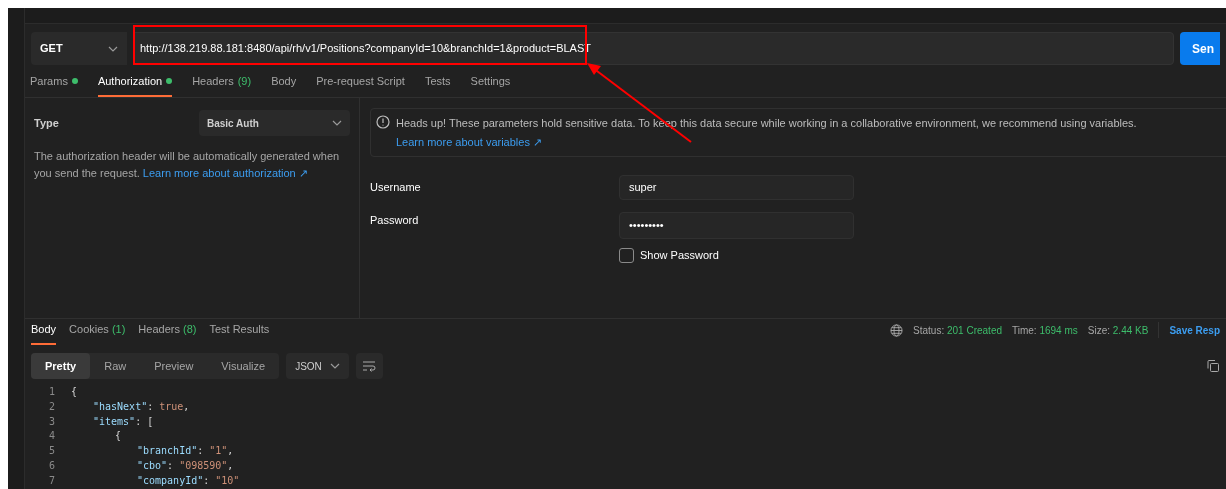 This screenshot has width=1226, height=489. I want to click on send-button: Sen, so click(1200, 48).